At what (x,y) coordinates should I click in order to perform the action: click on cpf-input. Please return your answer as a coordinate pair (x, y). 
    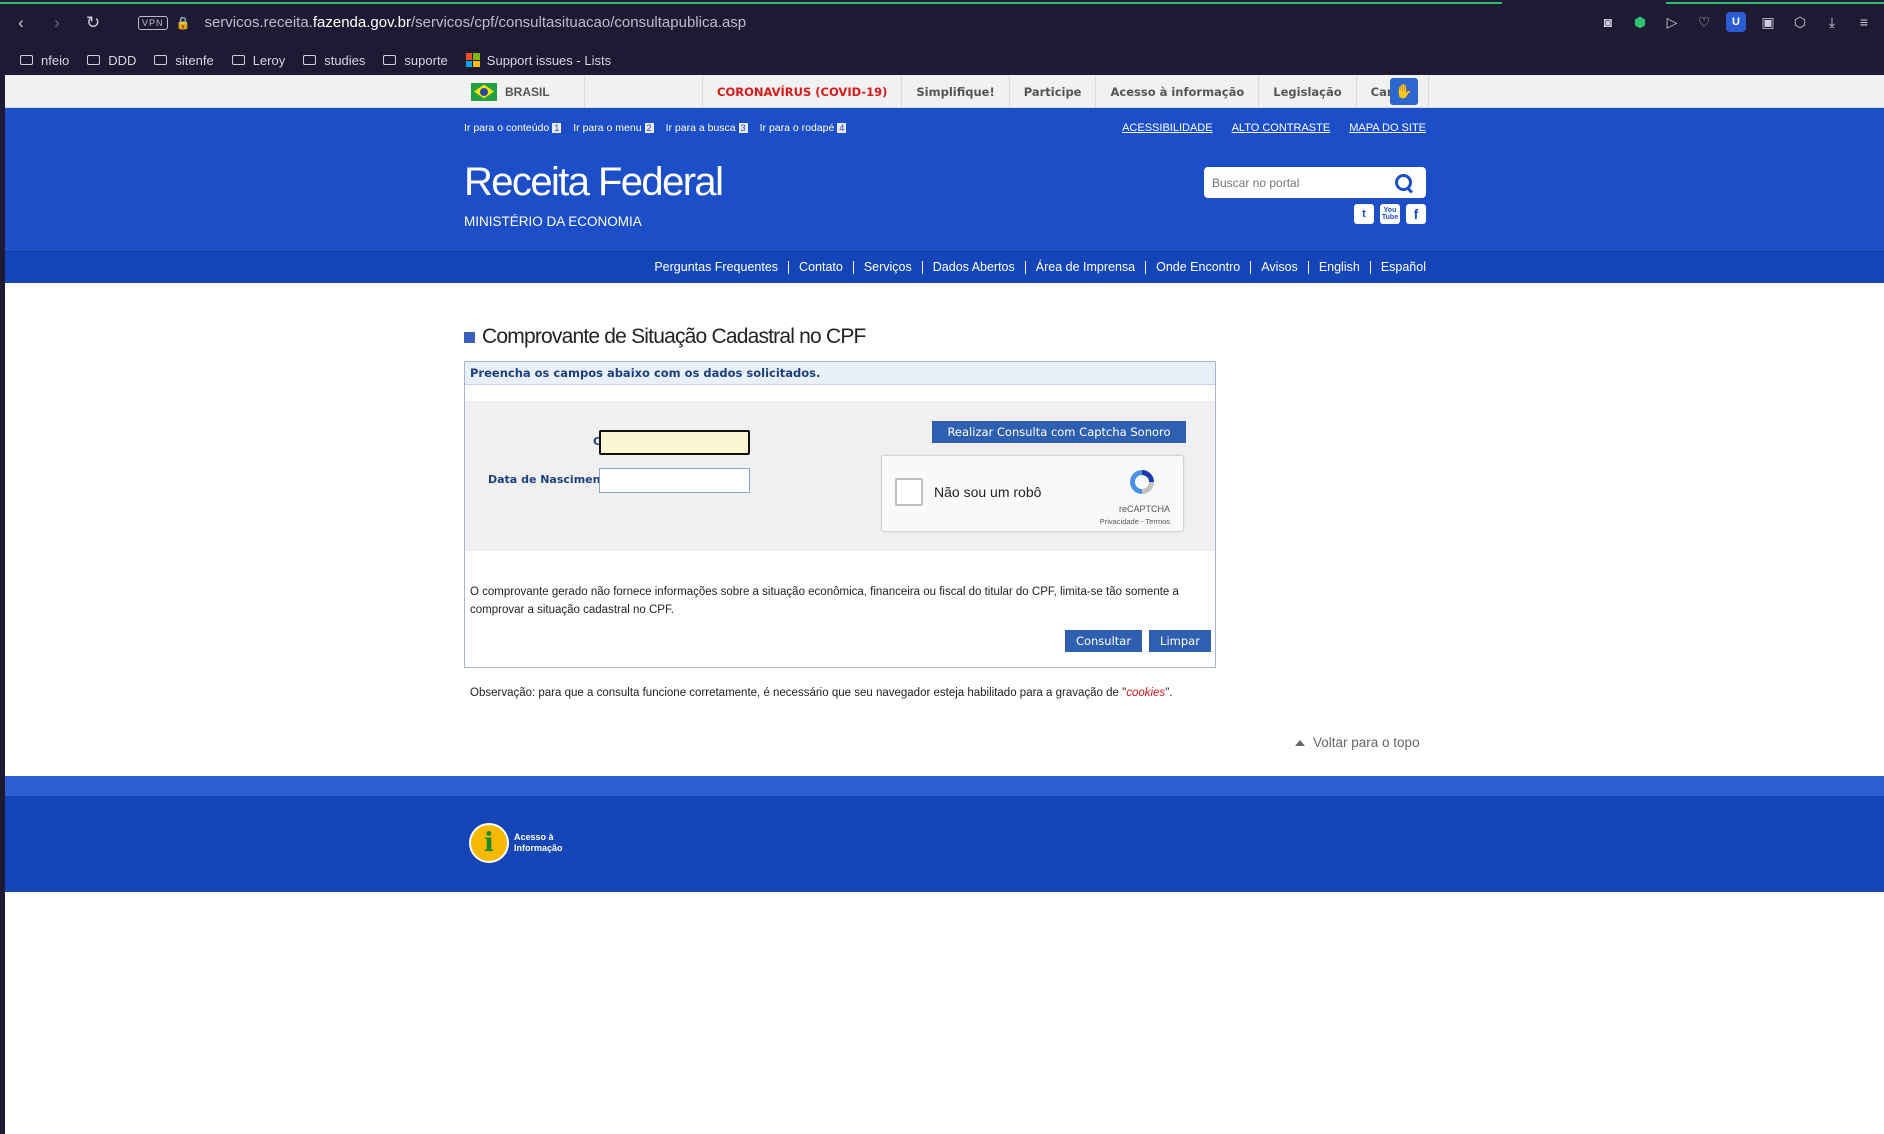
    Looking at the image, I should click on (674, 442).